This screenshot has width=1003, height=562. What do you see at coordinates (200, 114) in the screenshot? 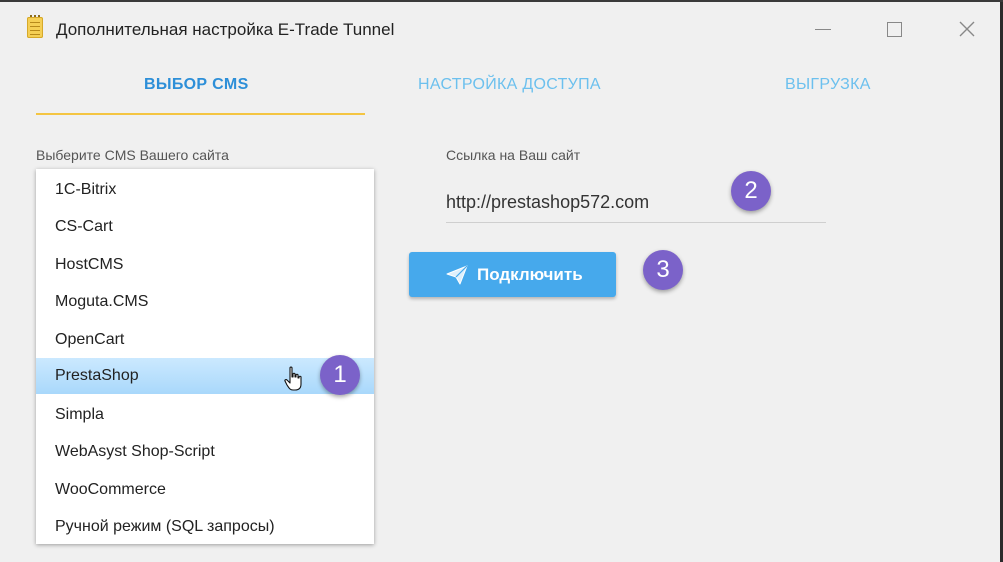
I see `active-tab-indicator` at bounding box center [200, 114].